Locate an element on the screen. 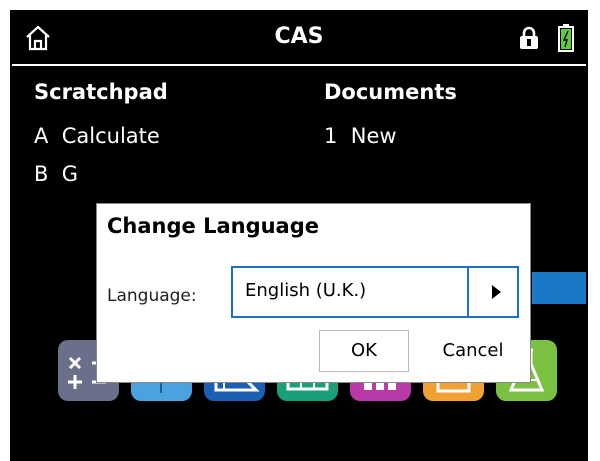 This screenshot has width=600, height=461. item-label: New is located at coordinates (373, 136).